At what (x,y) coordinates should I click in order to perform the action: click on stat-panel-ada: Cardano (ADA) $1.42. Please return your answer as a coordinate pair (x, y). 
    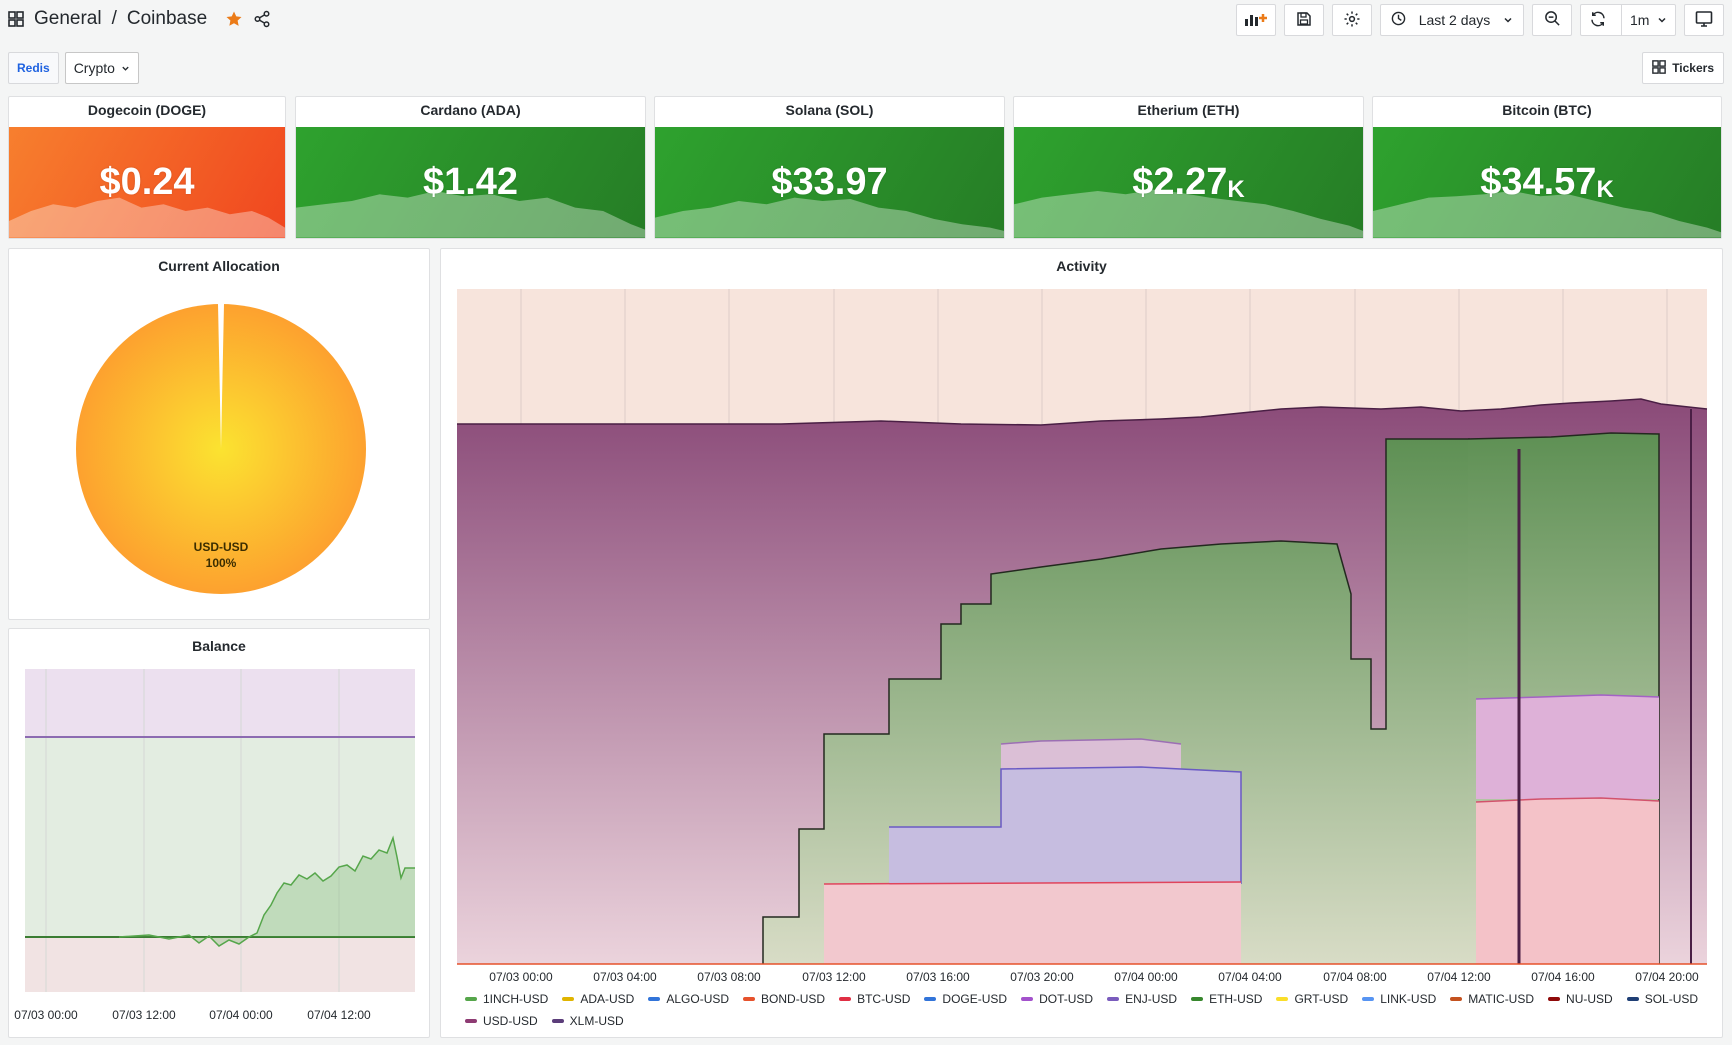
    Looking at the image, I should click on (470, 167).